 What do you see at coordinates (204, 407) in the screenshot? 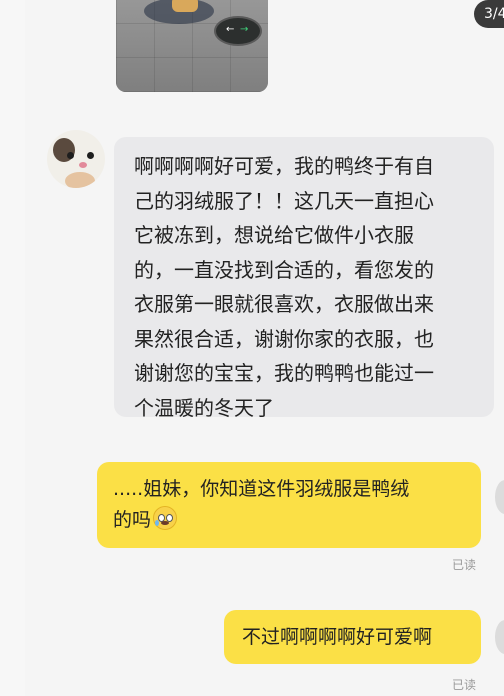
I see `message-line: 个温暖的冬天了` at bounding box center [204, 407].